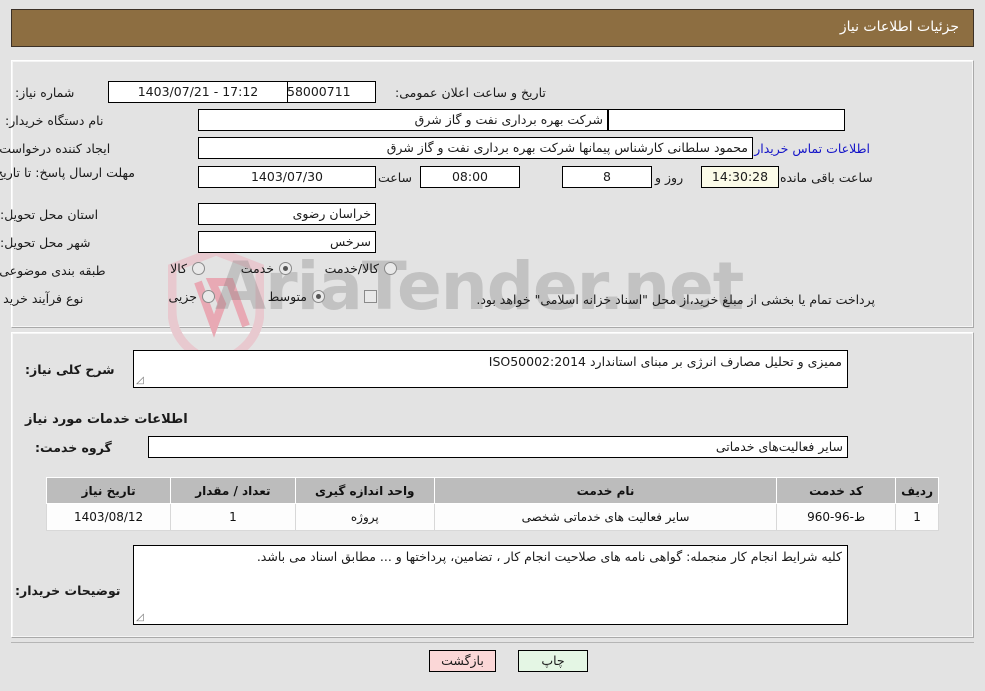  What do you see at coordinates (68, 590) in the screenshot?
I see `buyer-notes-label: توضیحات خریدار:` at bounding box center [68, 590].